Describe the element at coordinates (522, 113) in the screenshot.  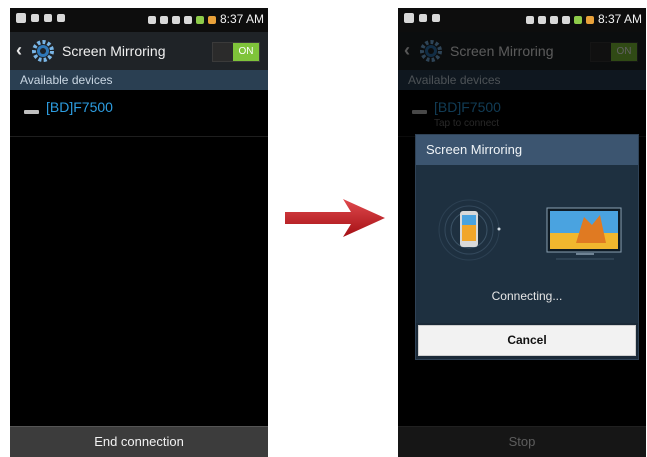
I see `device-list-item: [BD]F7500 Tap to connect` at that location.